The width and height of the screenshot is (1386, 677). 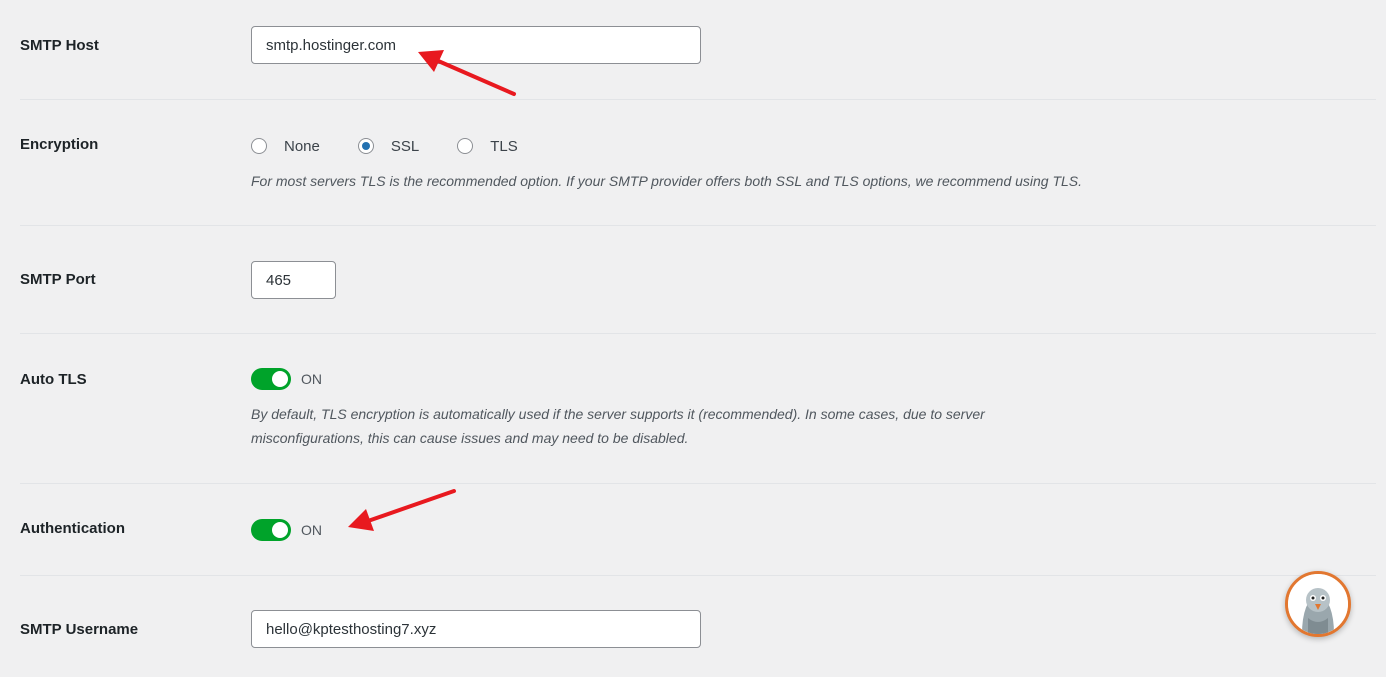 I want to click on smtp-port-row: SMTP Port, so click(x=698, y=280).